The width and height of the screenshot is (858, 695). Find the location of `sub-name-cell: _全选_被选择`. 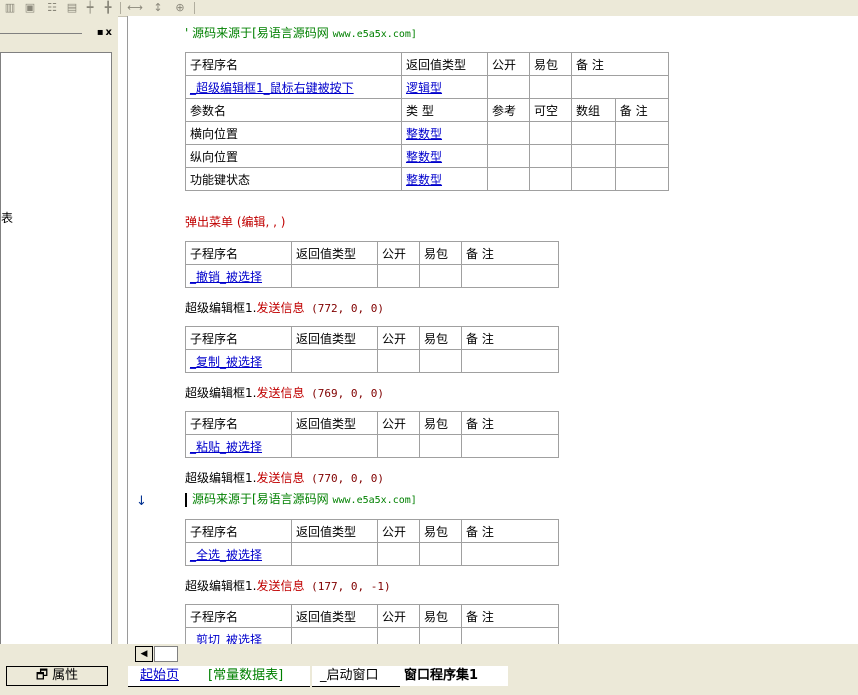

sub-name-cell: _全选_被选择 is located at coordinates (238, 554).